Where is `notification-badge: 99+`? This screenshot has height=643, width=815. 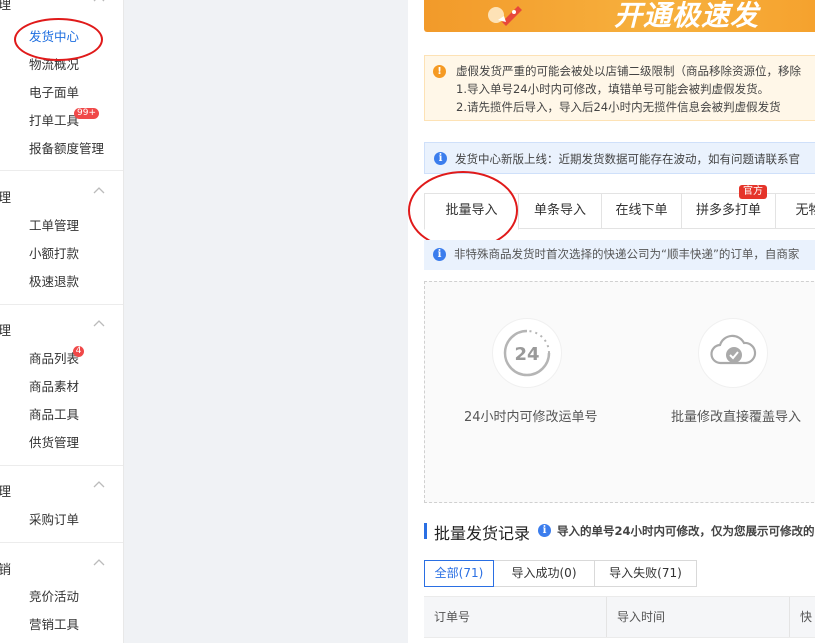
notification-badge: 99+ is located at coordinates (86, 113).